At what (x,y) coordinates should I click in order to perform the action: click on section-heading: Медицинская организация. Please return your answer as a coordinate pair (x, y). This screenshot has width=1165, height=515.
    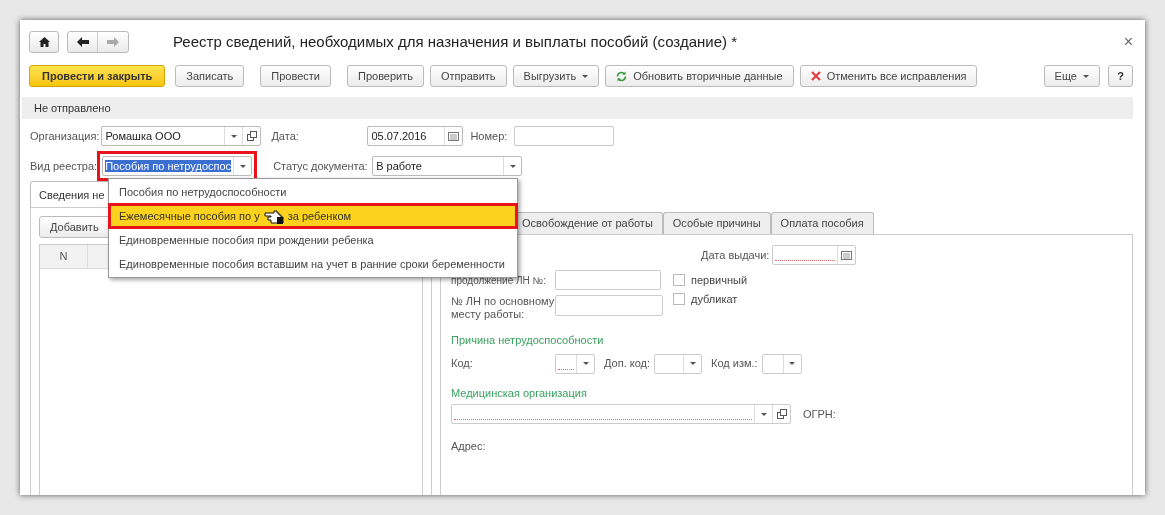
    Looking at the image, I should click on (519, 393).